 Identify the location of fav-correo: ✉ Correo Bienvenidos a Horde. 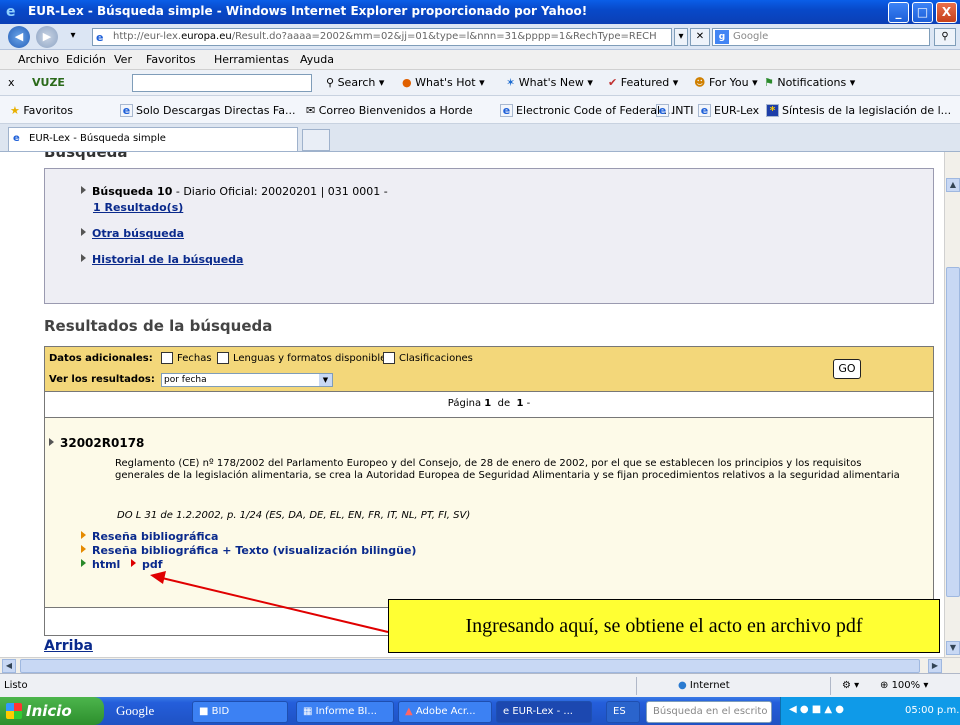
(389, 110).